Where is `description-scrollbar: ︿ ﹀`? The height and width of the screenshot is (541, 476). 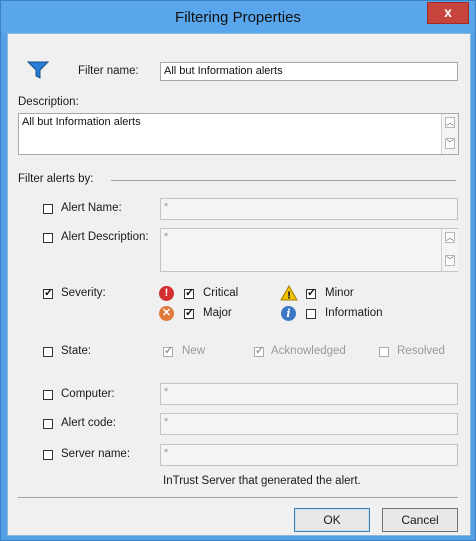
description-scrollbar: ︿ ﹀ is located at coordinates (449, 134).